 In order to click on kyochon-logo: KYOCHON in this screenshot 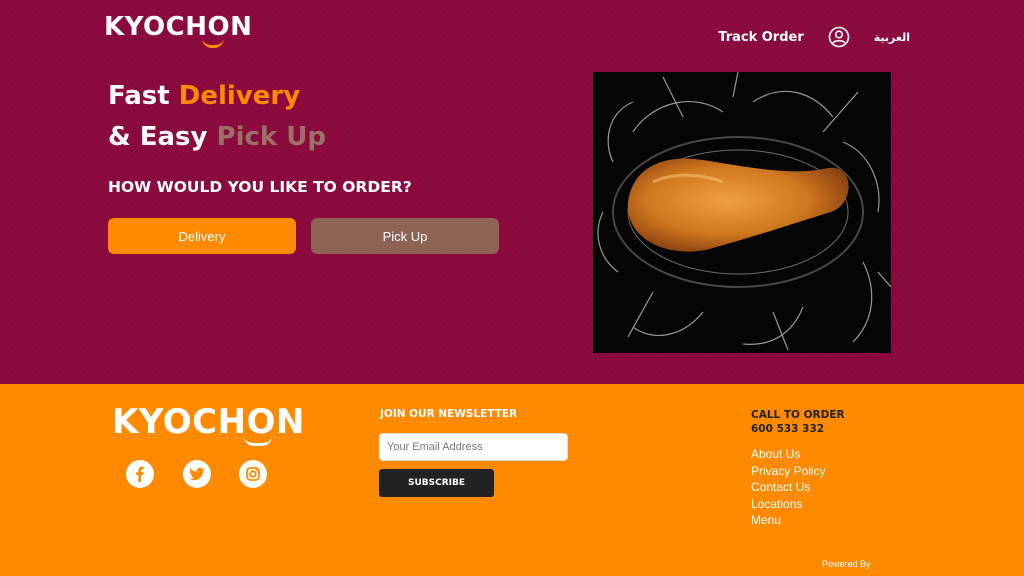, I will do `click(178, 30)`.